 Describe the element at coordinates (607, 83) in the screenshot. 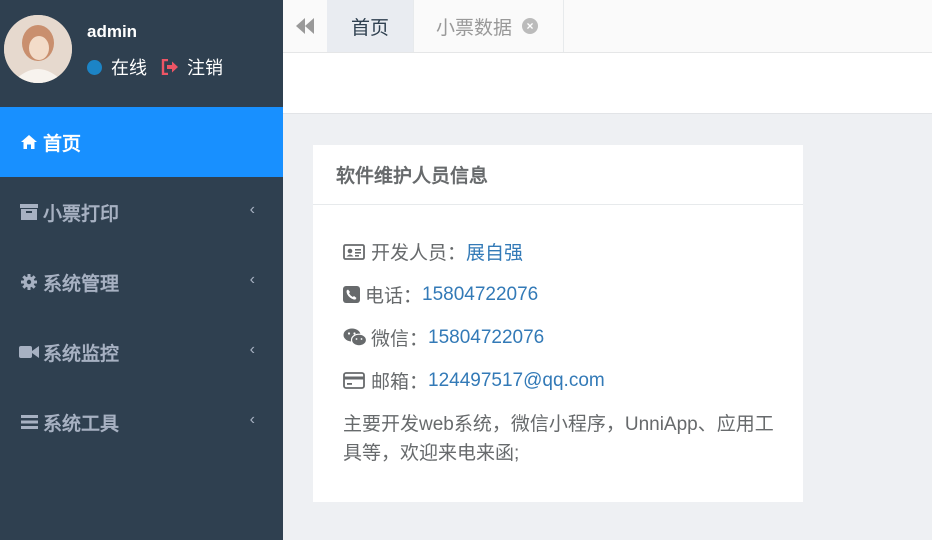

I see `content-header` at that location.